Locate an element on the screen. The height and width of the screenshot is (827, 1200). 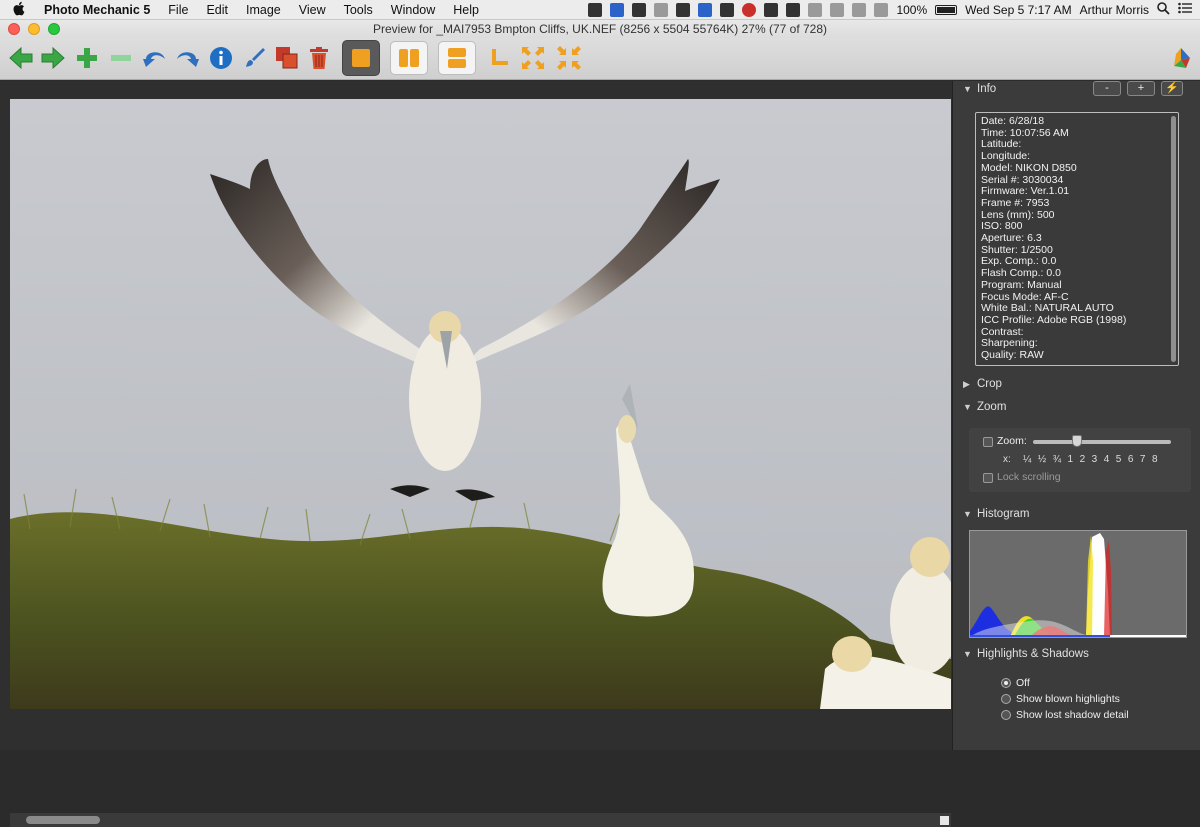
spotlight-search-icon is located at coordinates (1163, 9).